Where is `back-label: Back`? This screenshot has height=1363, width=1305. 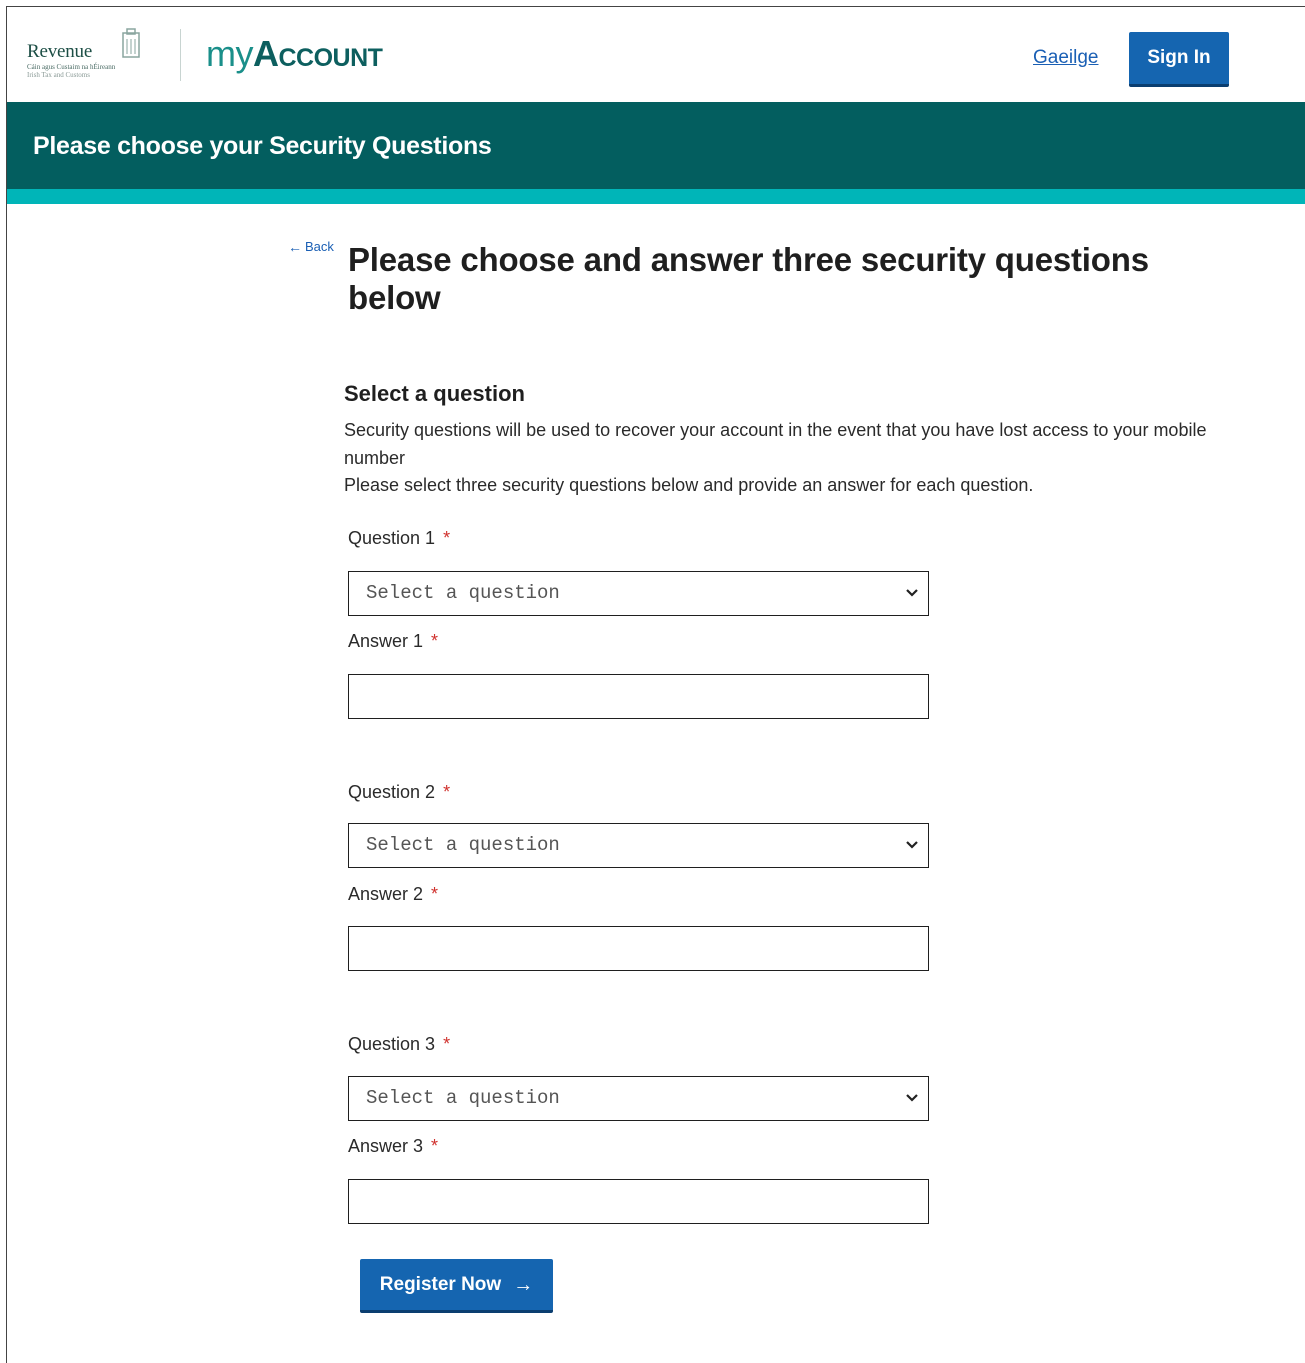
back-label: Back is located at coordinates (319, 246).